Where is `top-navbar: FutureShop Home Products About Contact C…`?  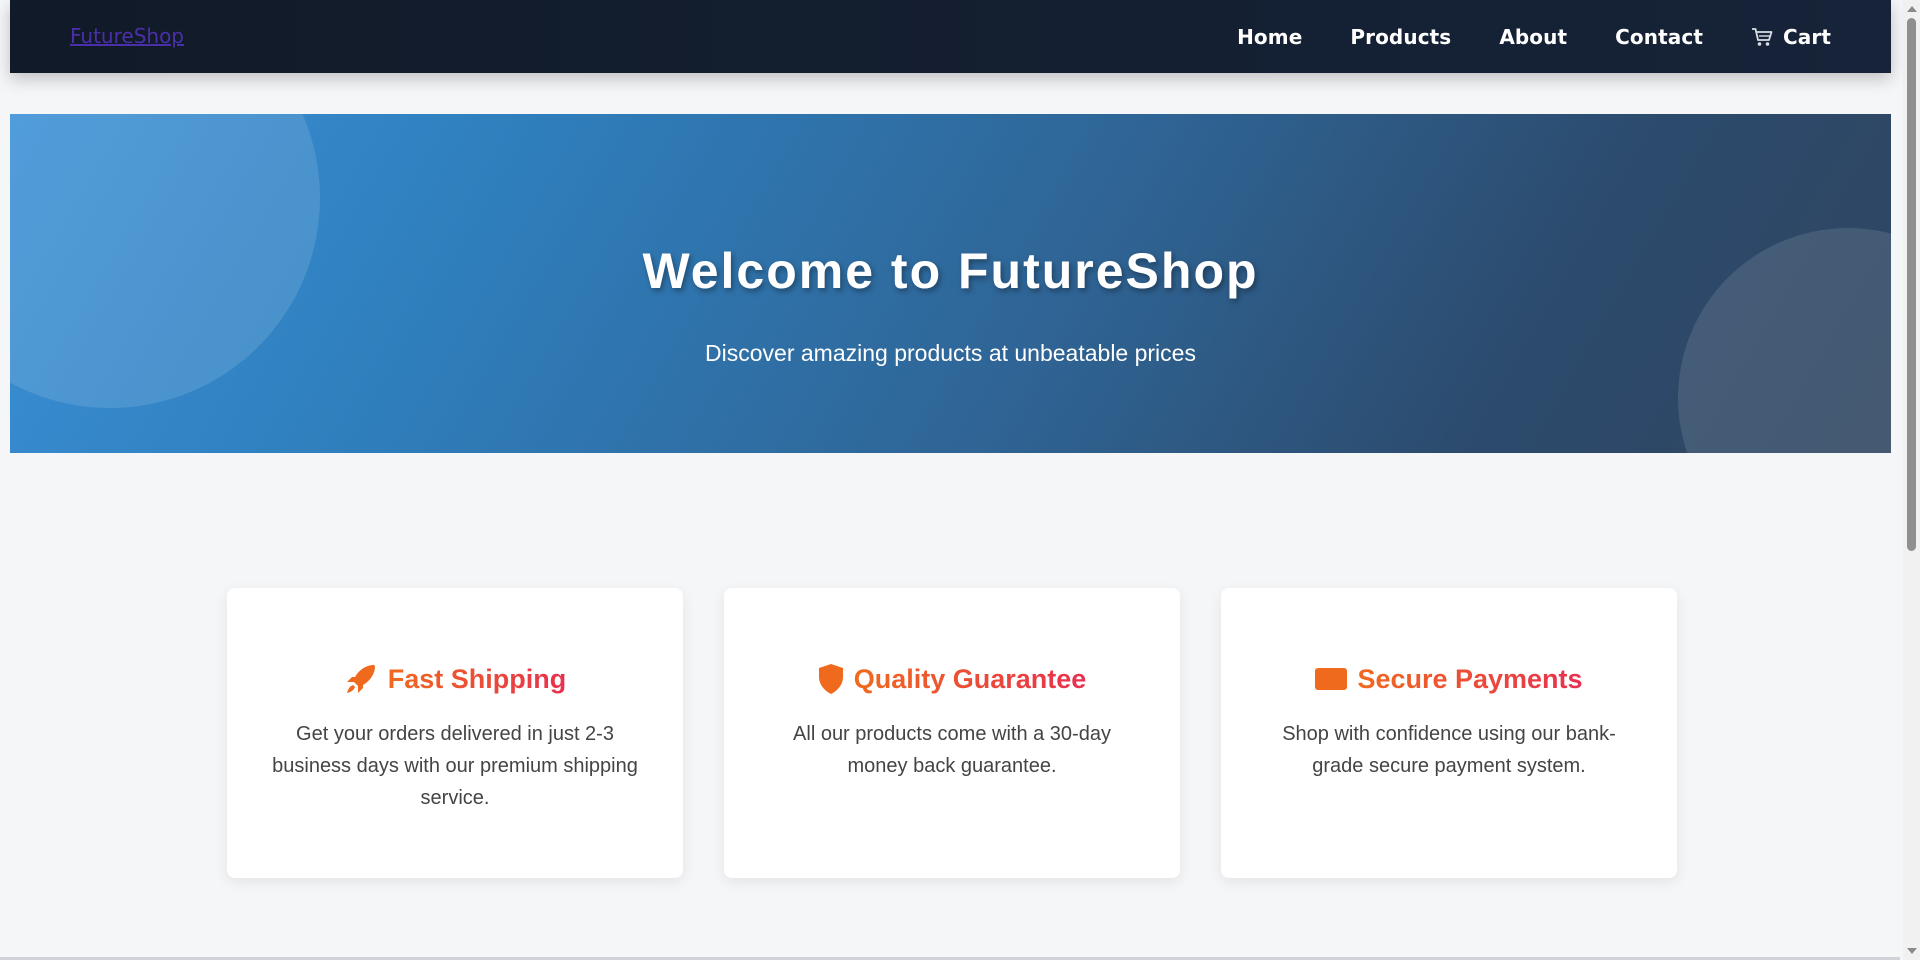 top-navbar: FutureShop Home Products About Contact C… is located at coordinates (950, 36).